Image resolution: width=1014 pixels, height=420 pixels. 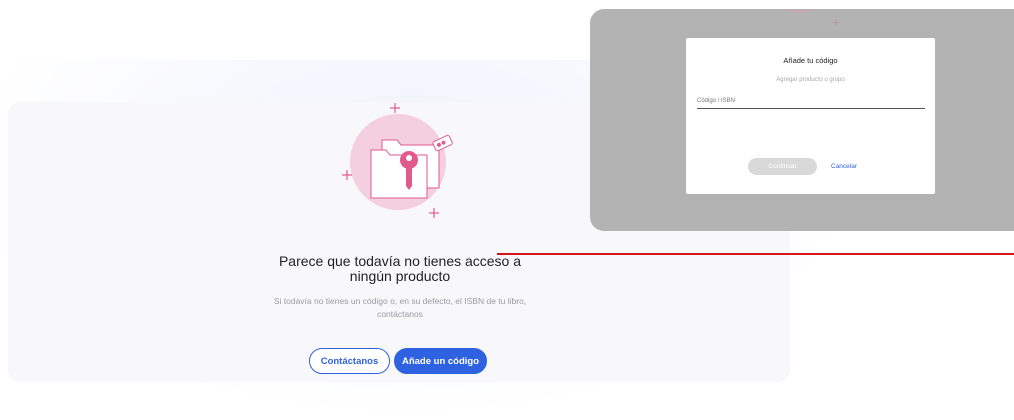 What do you see at coordinates (716, 101) in the screenshot?
I see `code-field-label: Código / ISBN` at bounding box center [716, 101].